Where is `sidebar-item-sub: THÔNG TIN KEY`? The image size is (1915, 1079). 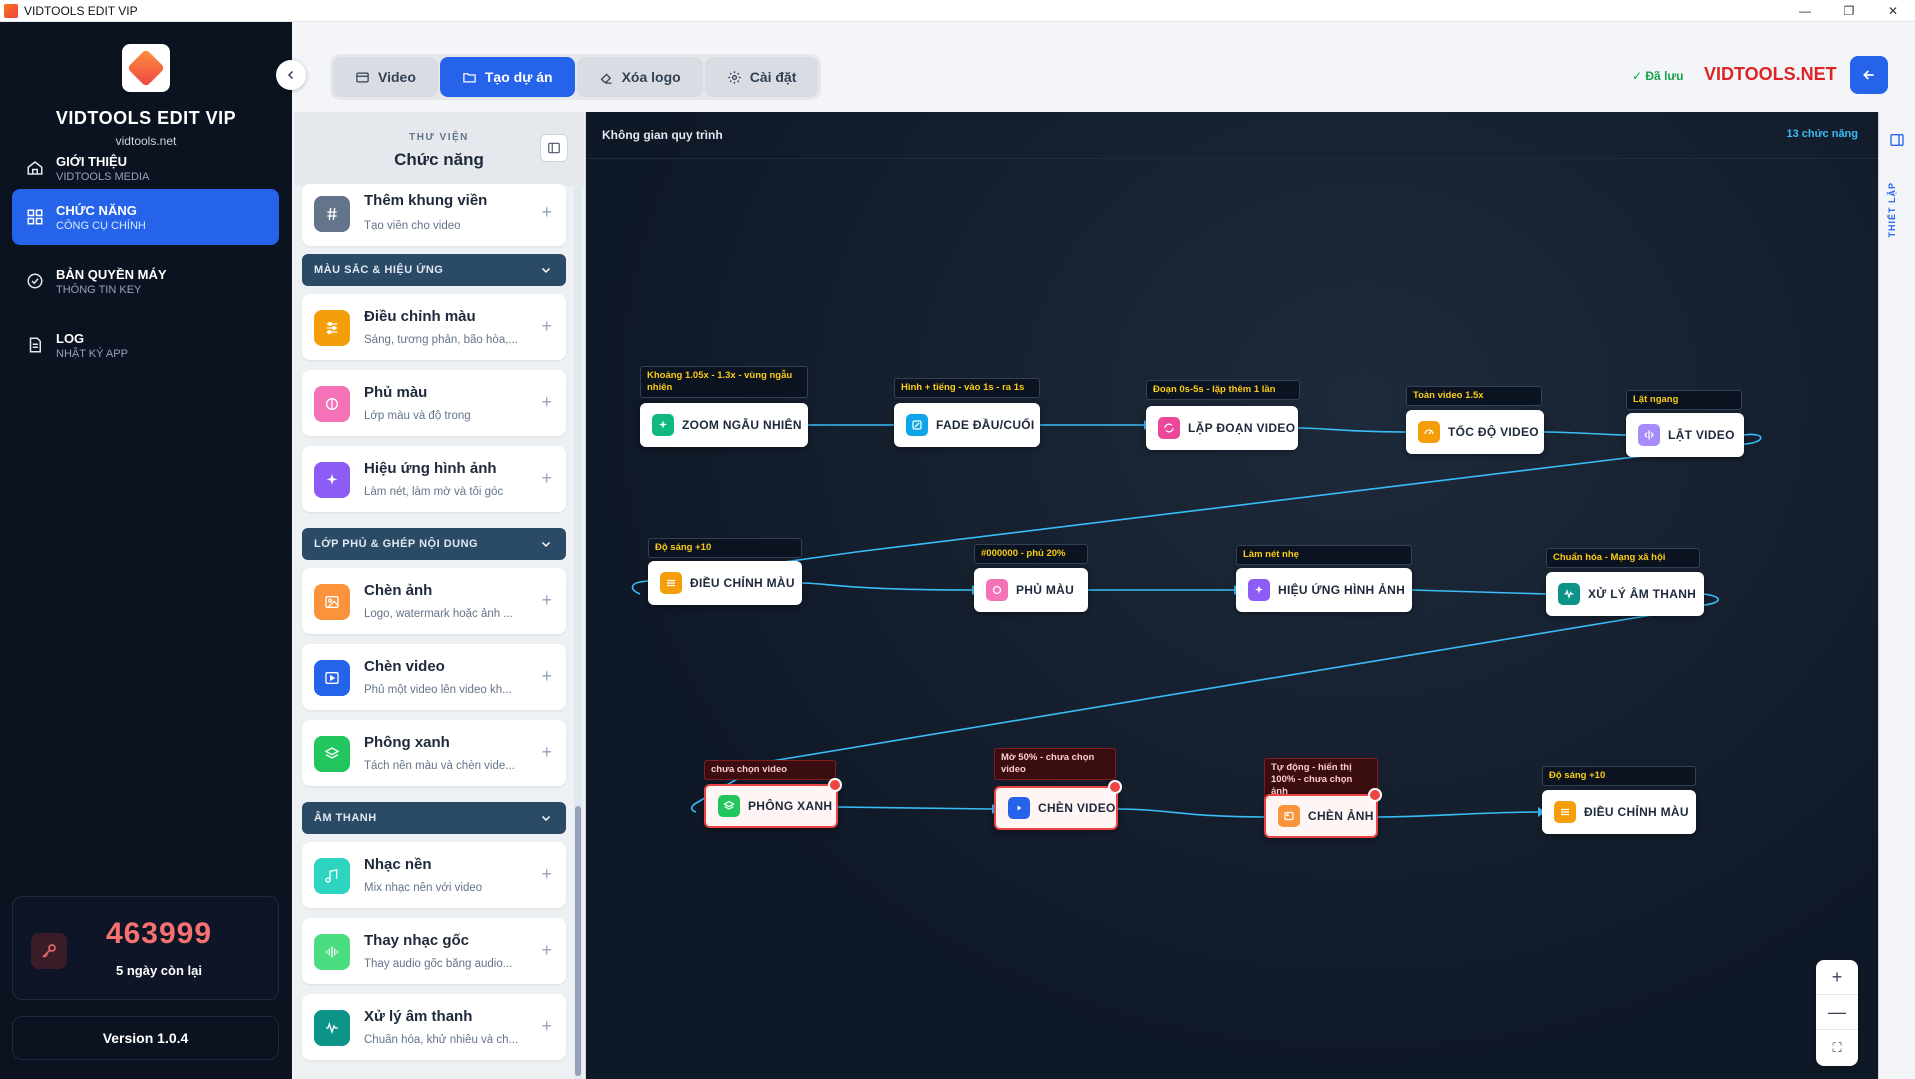
sidebar-item-sub: THÔNG TIN KEY is located at coordinates (99, 289).